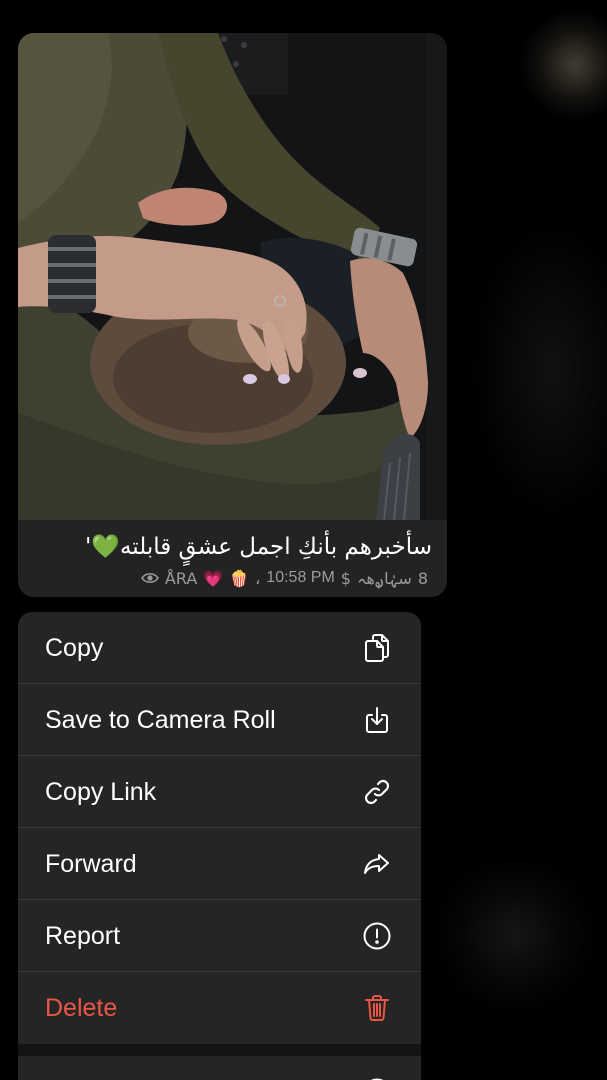  I want to click on menu-group-separator, so click(219, 1050).